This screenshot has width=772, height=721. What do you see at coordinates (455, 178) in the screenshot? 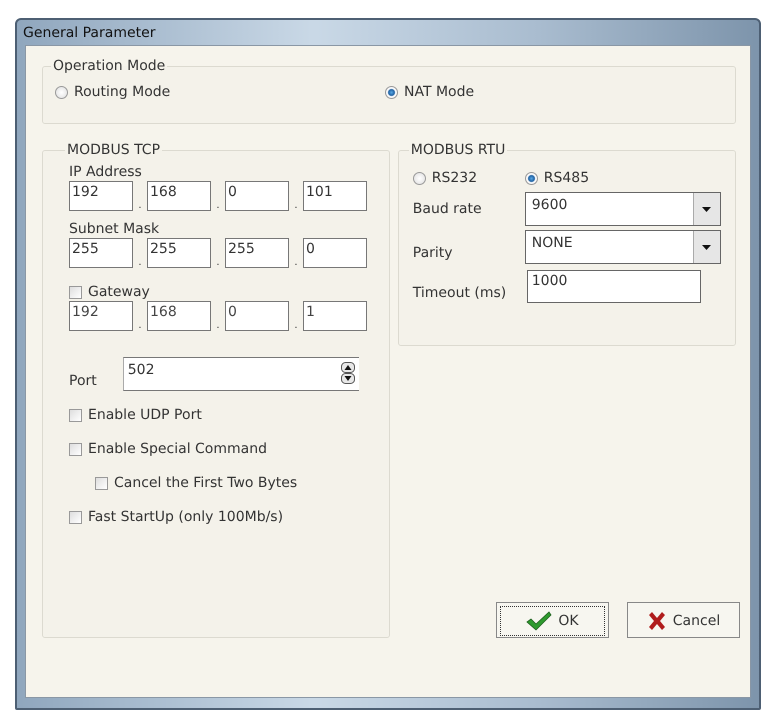
I see `radio-label: RS232` at bounding box center [455, 178].